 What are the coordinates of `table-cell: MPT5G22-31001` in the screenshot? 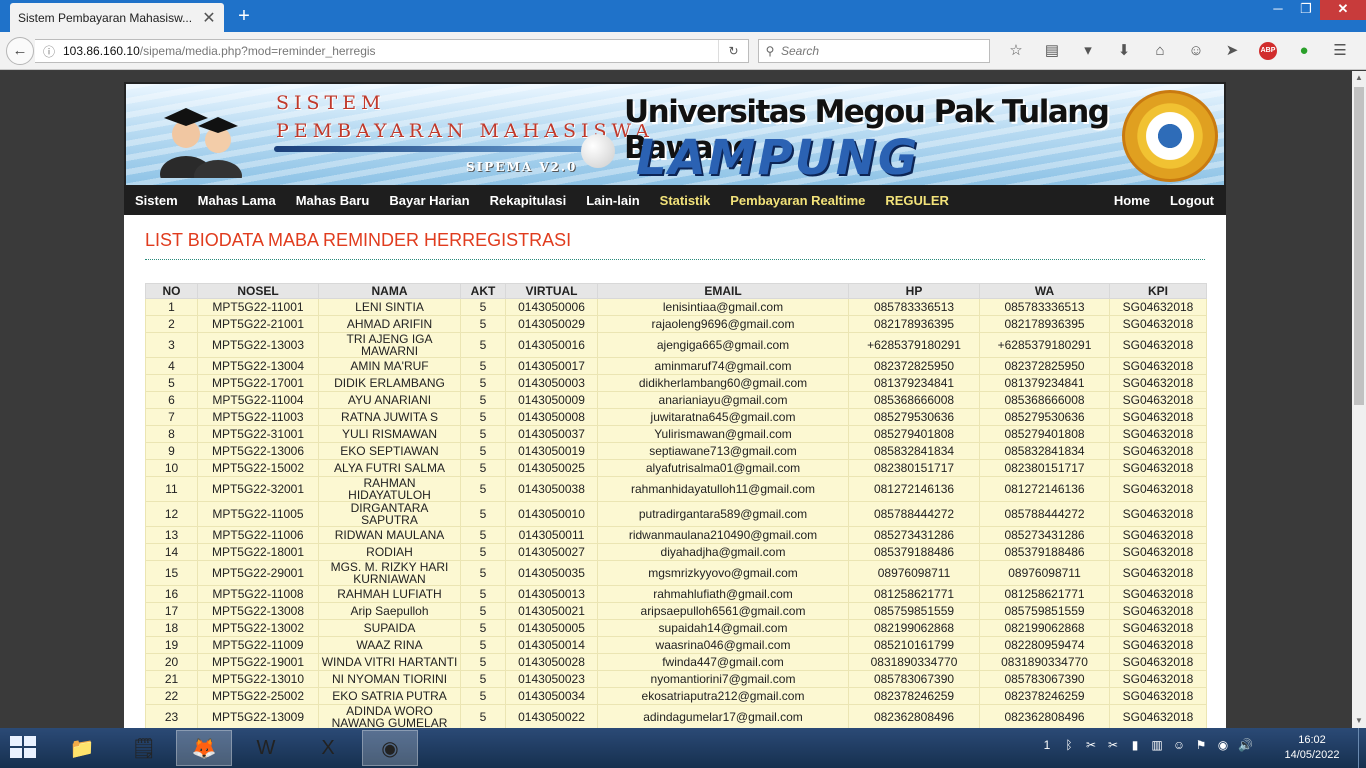 It's located at (258, 434).